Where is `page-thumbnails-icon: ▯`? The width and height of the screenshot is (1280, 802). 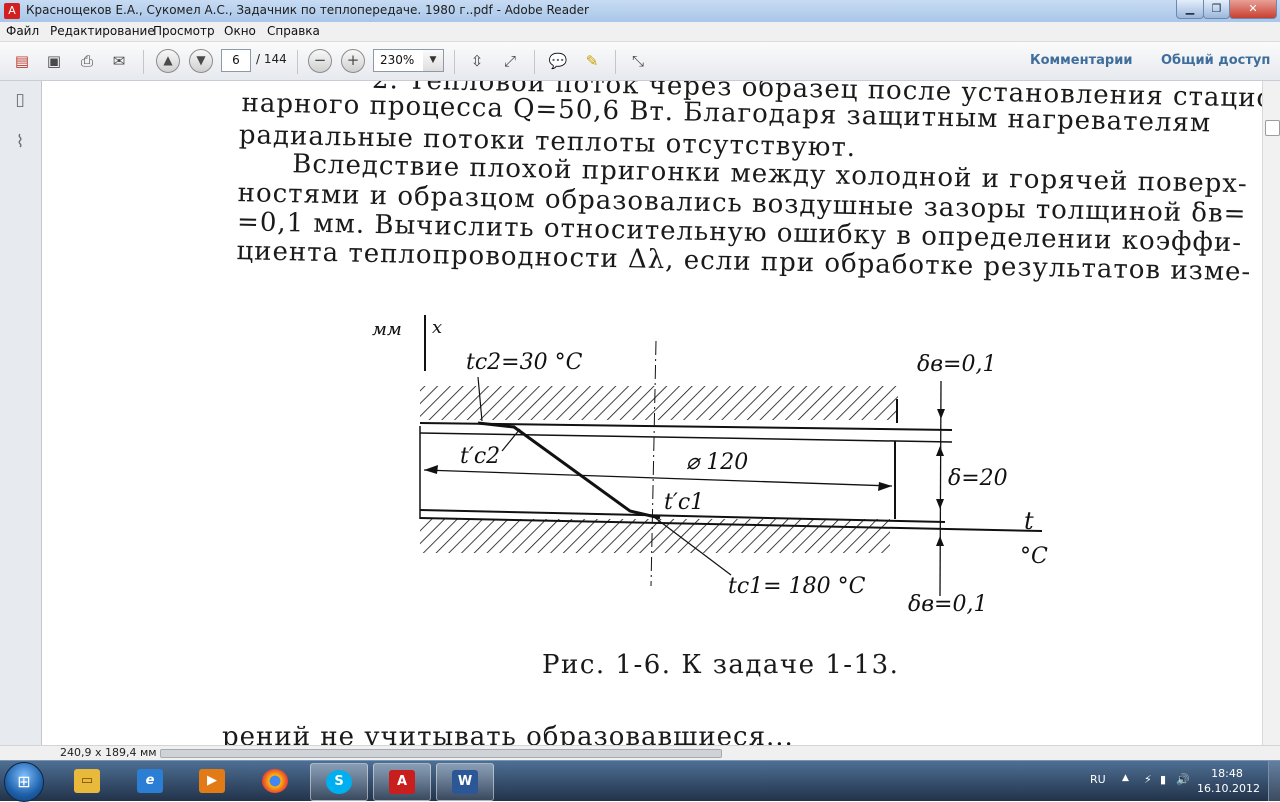 page-thumbnails-icon: ▯ is located at coordinates (20, 100).